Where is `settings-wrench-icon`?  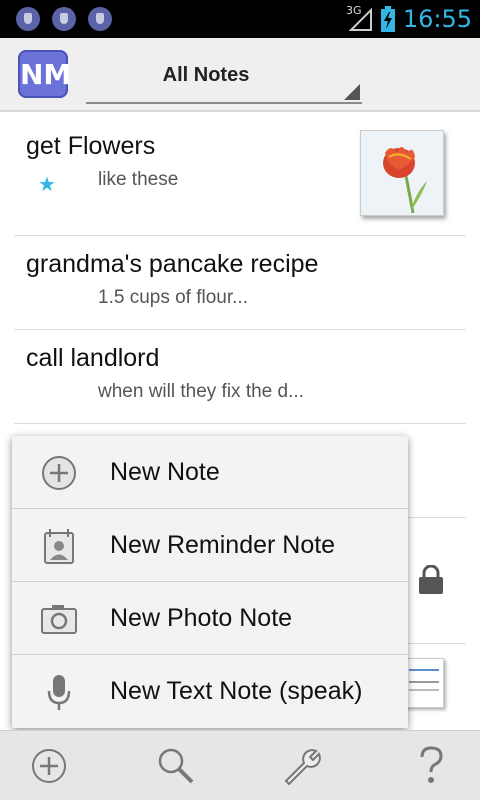 settings-wrench-icon is located at coordinates (303, 766).